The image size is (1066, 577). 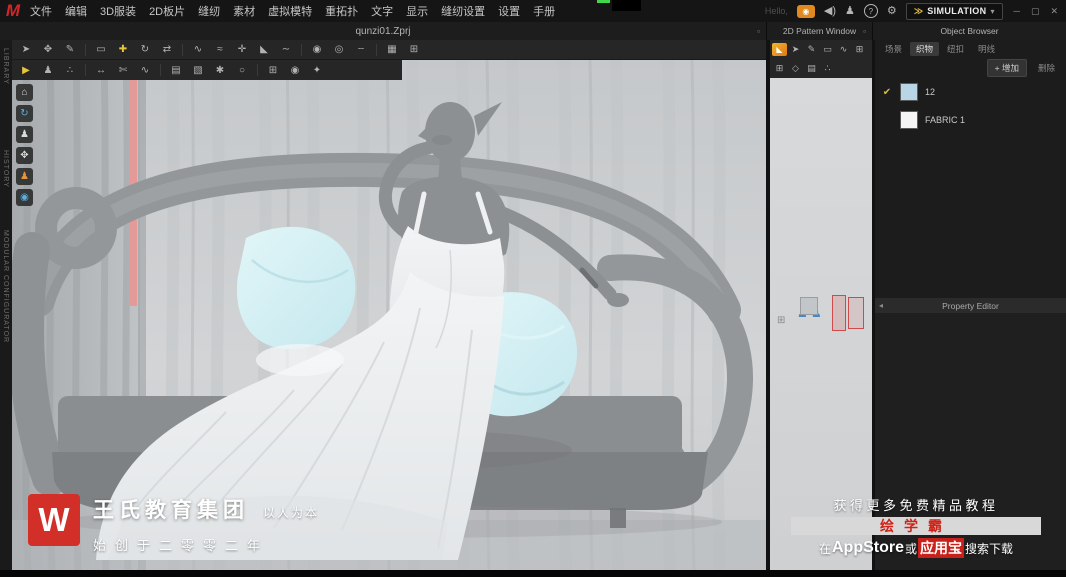 What do you see at coordinates (167, 11) in the screenshot?
I see `menu-2d-pattern: 2D板片` at bounding box center [167, 11].